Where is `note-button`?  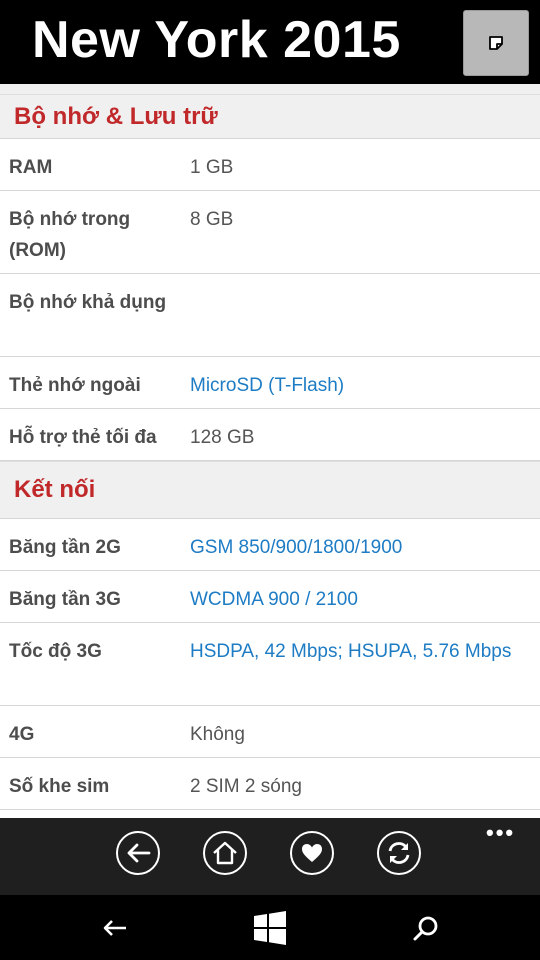
note-button is located at coordinates (496, 43).